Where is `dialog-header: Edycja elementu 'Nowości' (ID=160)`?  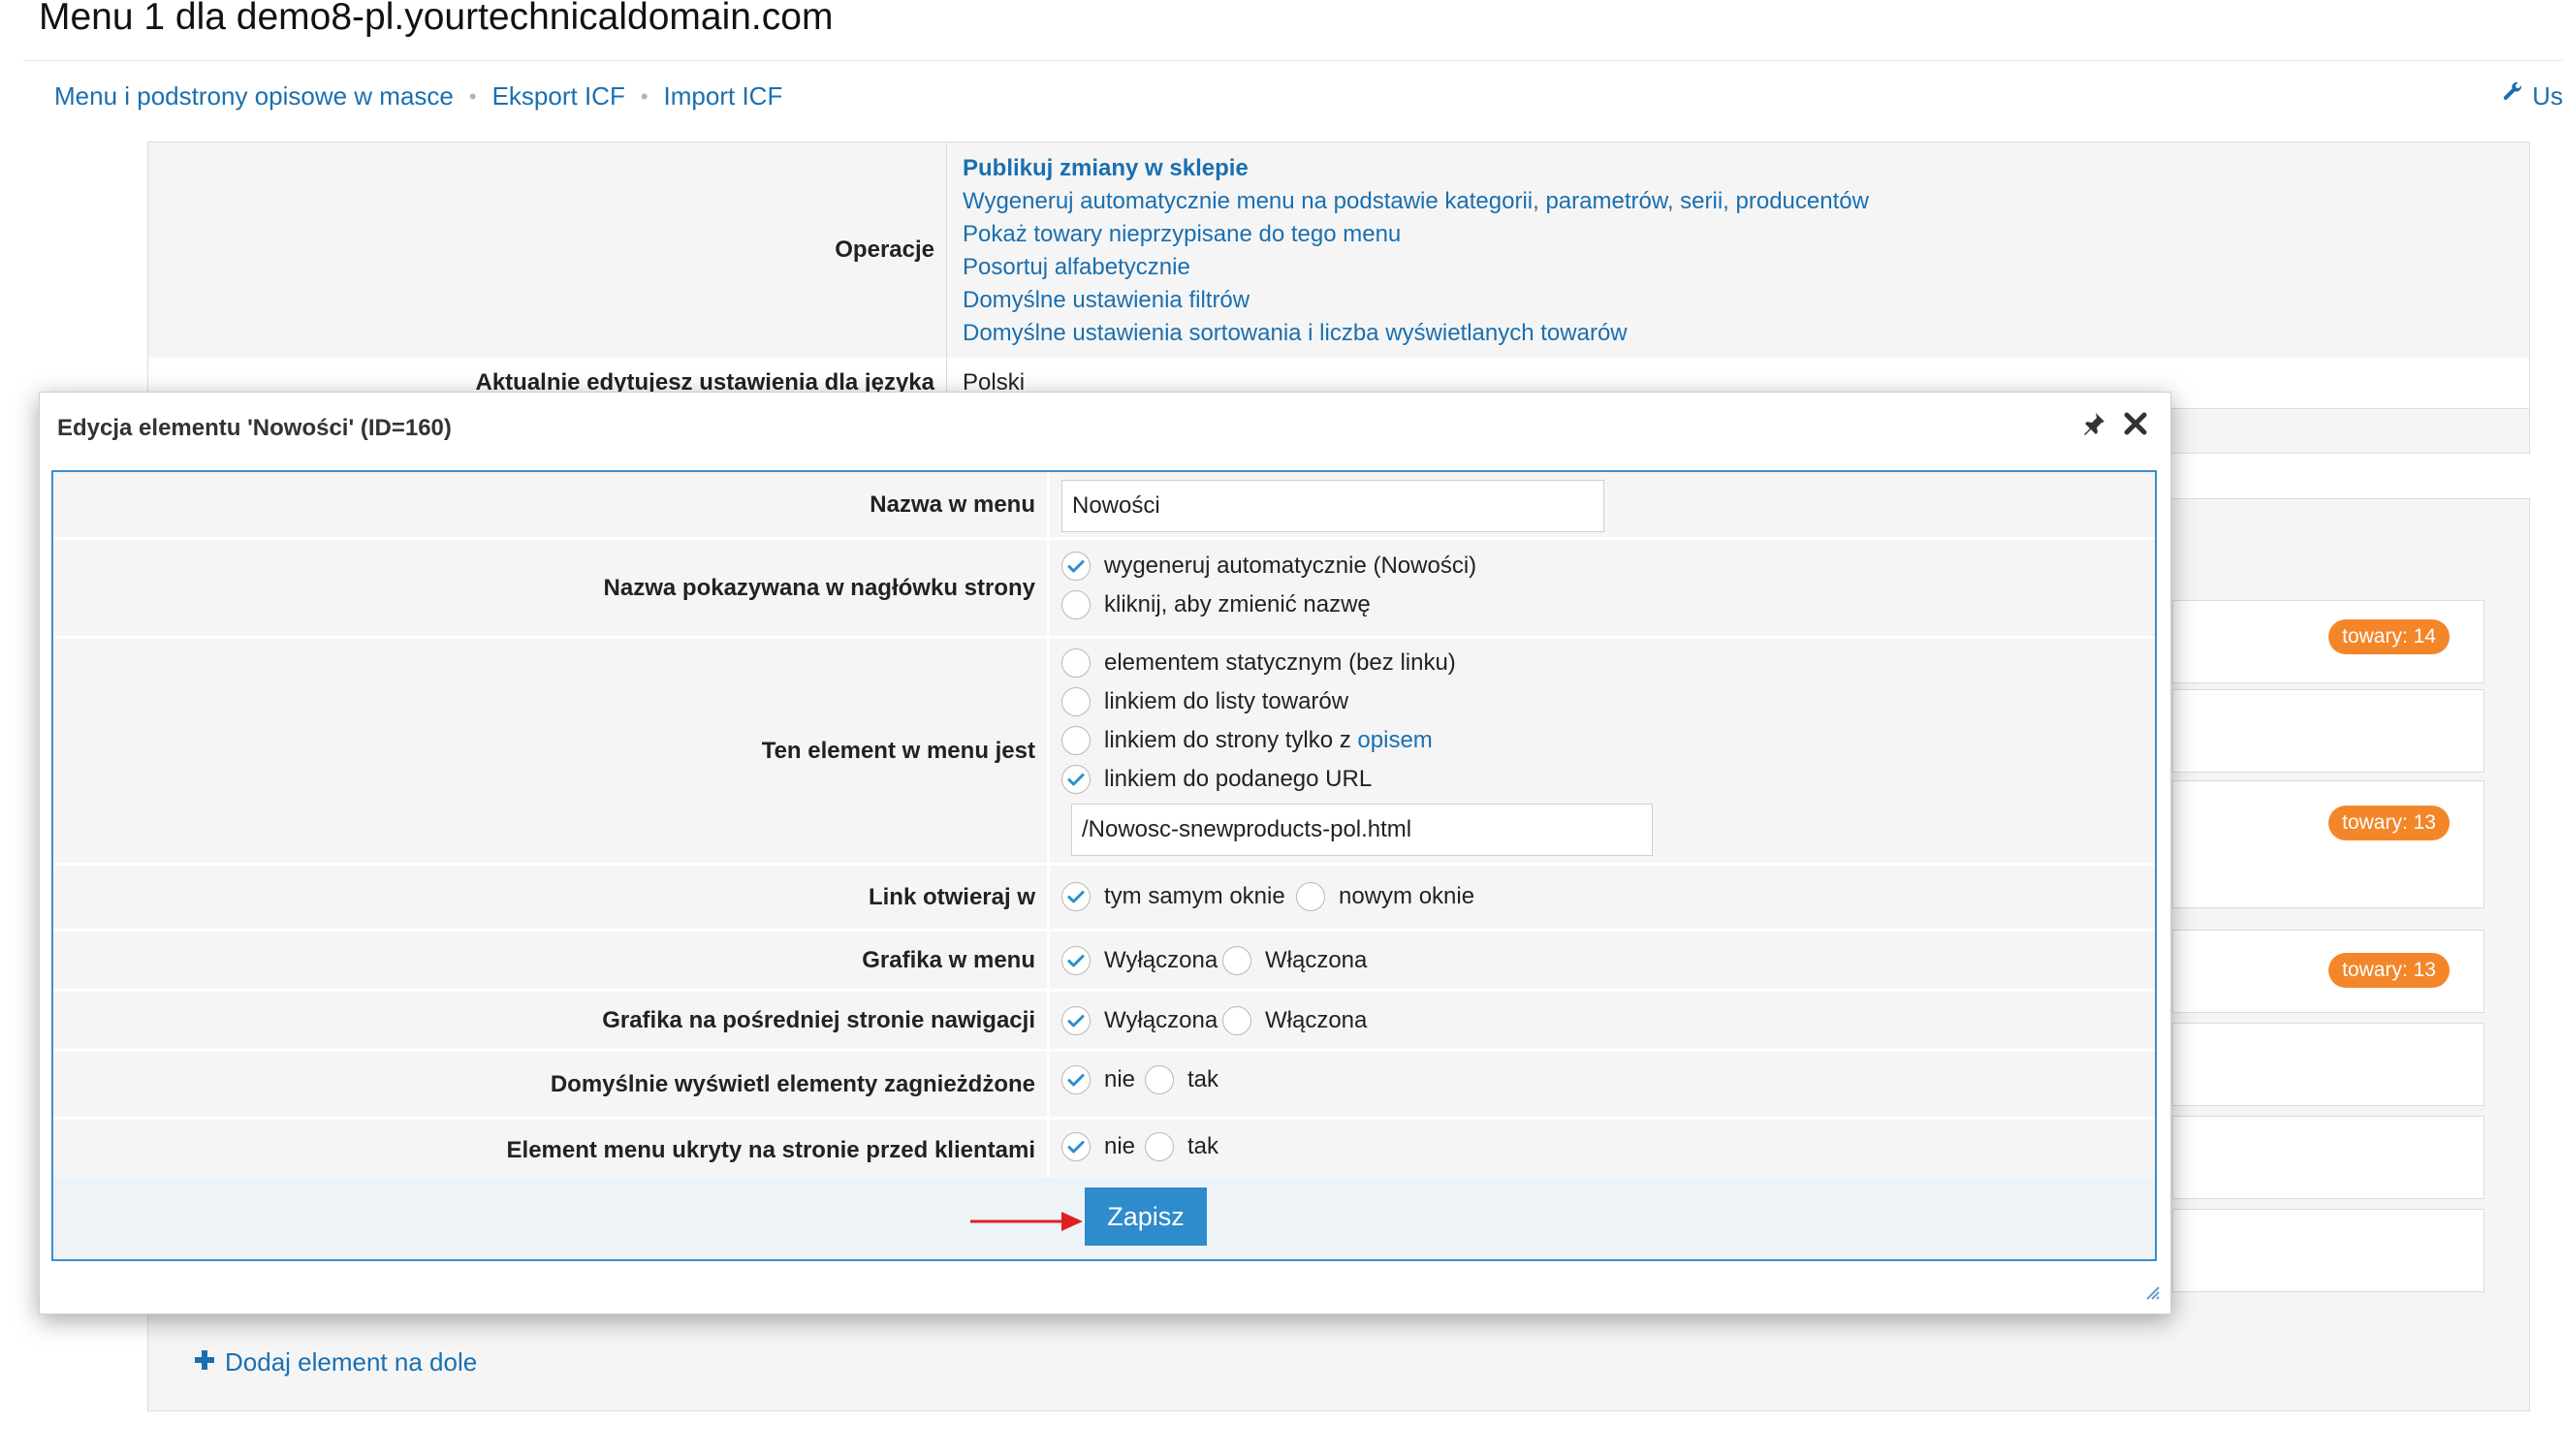 dialog-header: Edycja elementu 'Nowości' (ID=160) is located at coordinates (1105, 428).